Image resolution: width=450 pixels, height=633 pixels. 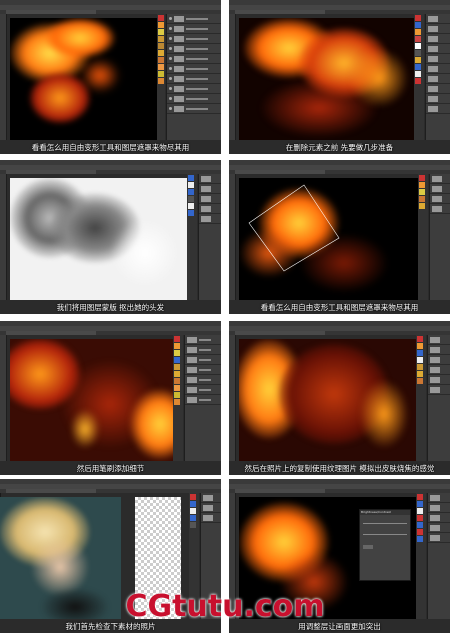 What do you see at coordinates (385, 523) in the screenshot?
I see `brightness-slider` at bounding box center [385, 523].